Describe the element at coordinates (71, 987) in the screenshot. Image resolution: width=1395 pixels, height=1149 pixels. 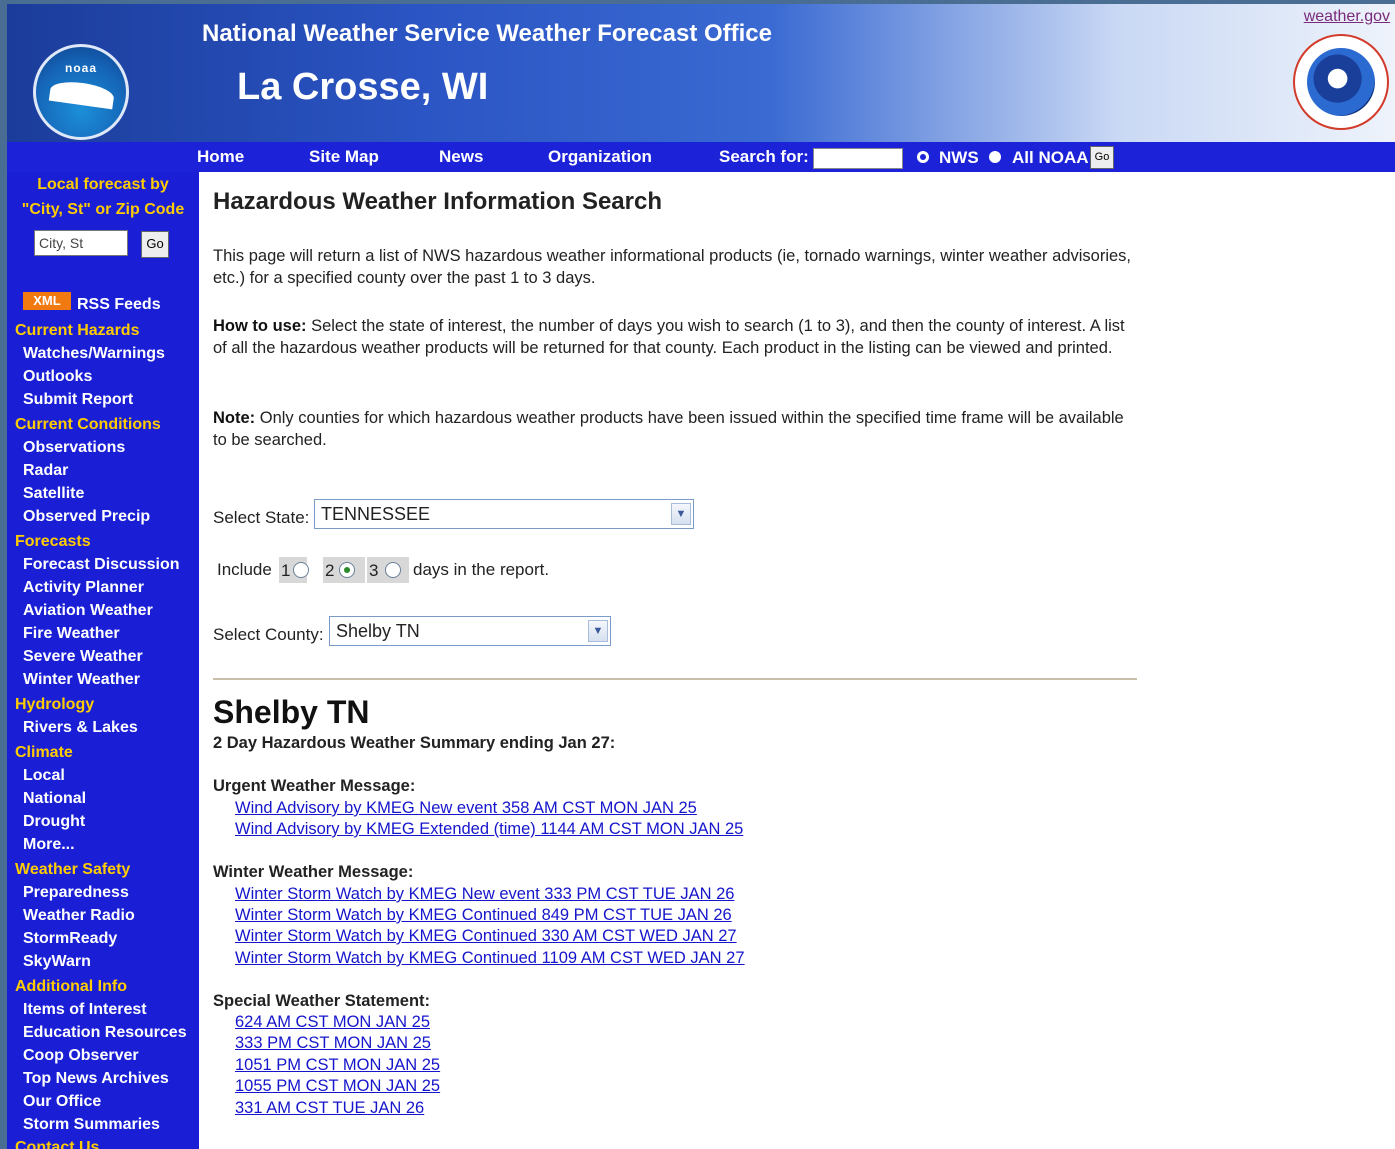
I see `sidebar-heading-additional-info: Additional Info` at that location.